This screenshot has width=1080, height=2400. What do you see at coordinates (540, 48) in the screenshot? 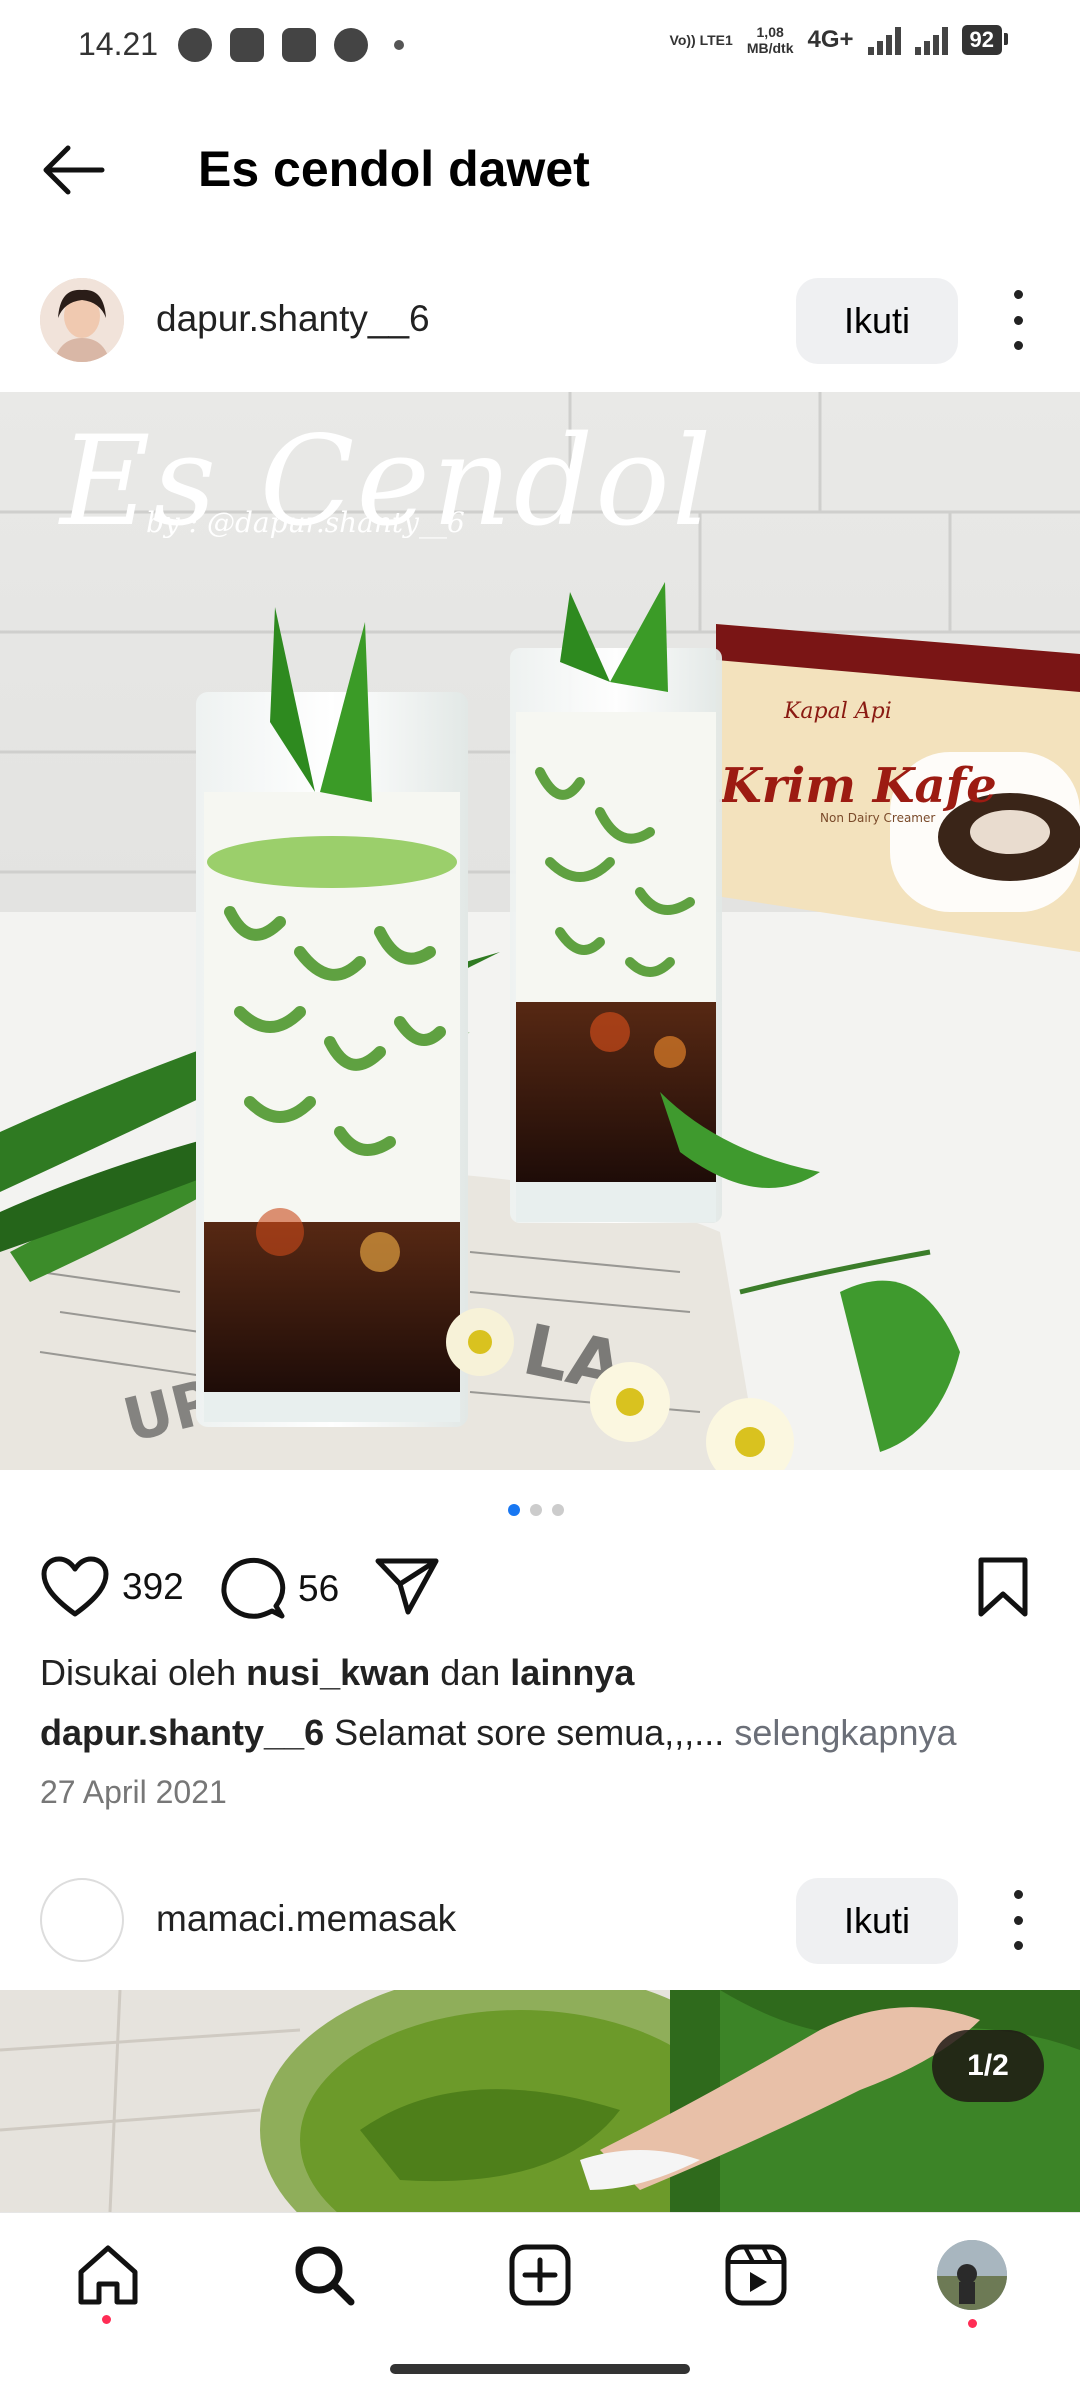
I see `status-bar: 14.21 Vo)) LTE1 1,08 MB/dtk 4G+ 92` at bounding box center [540, 48].